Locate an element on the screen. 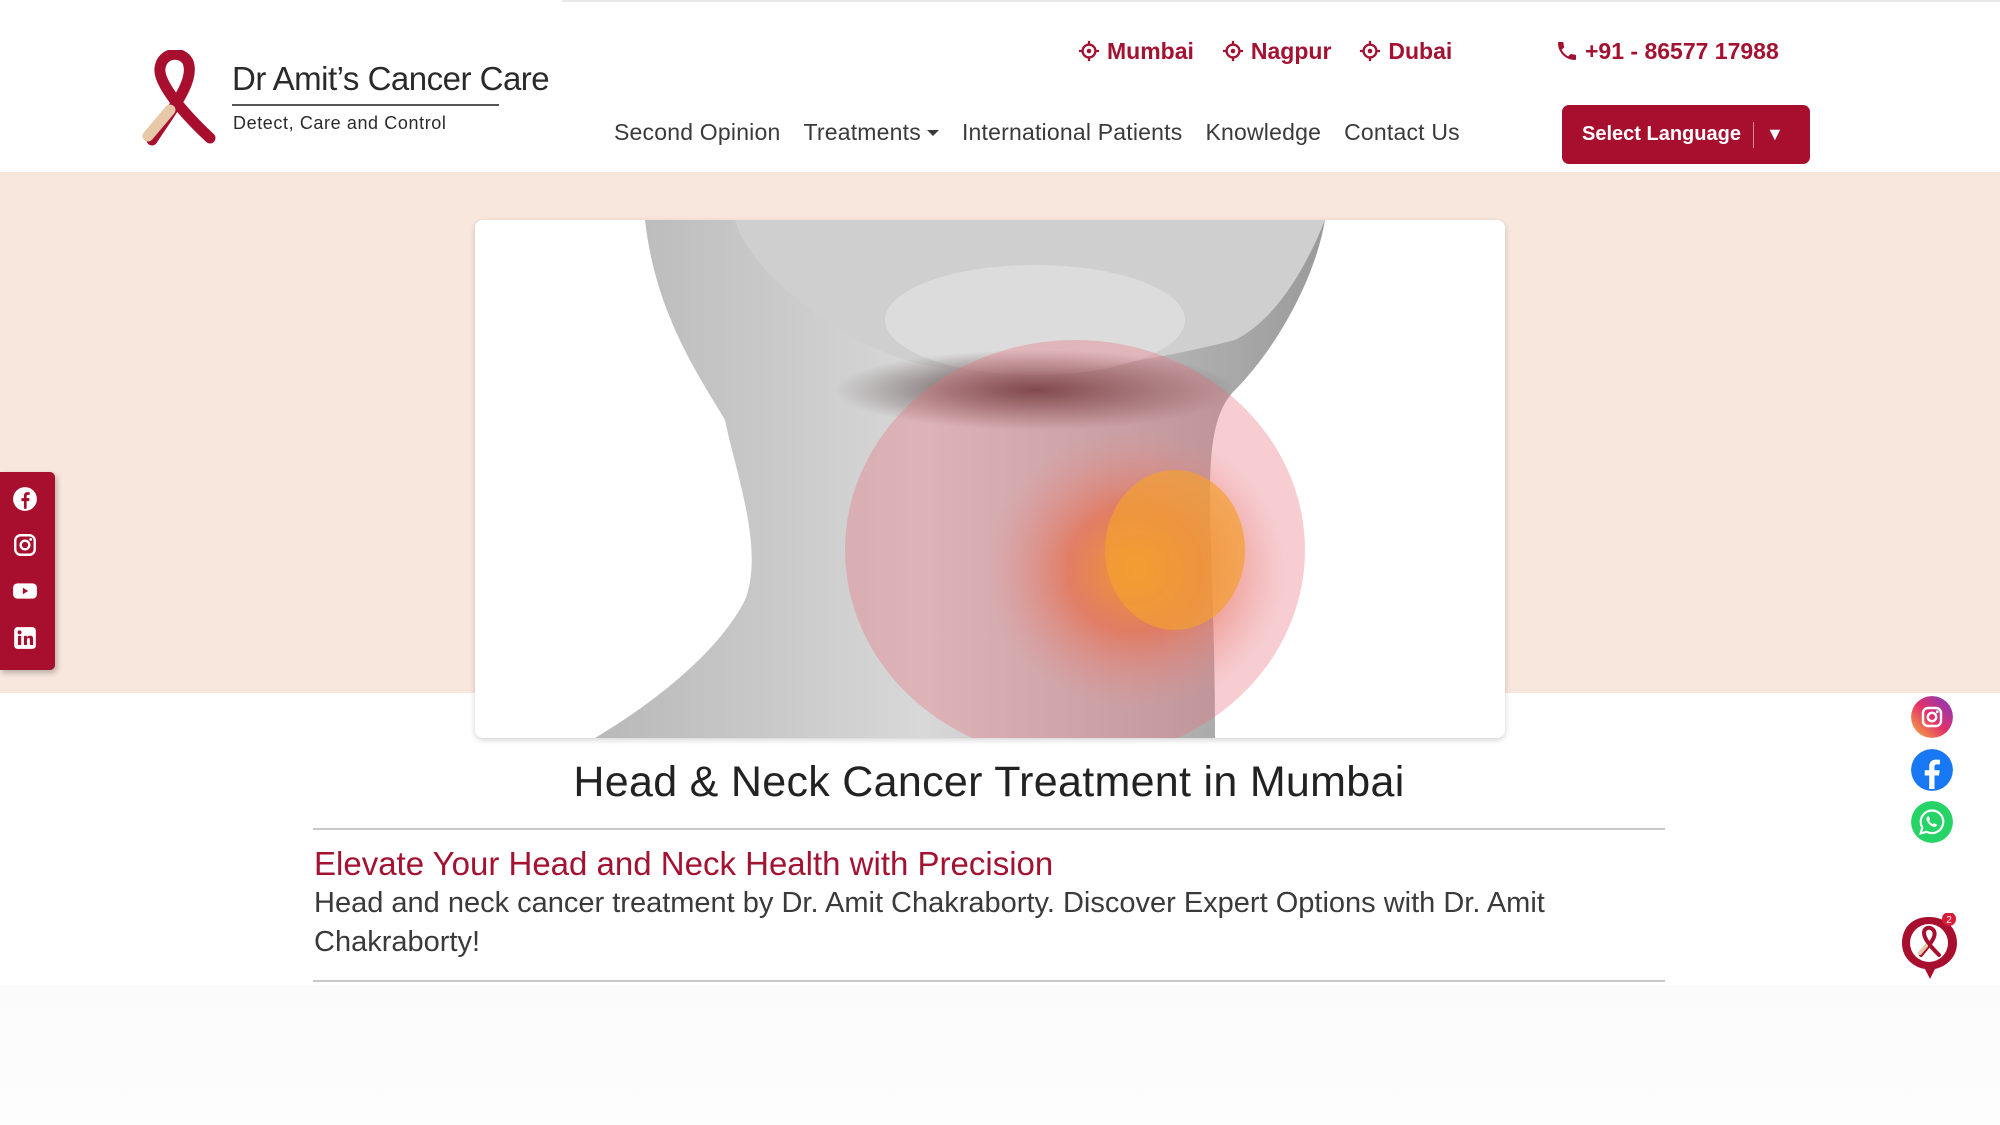 Image resolution: width=2000 pixels, height=1125 pixels. logo-title: Dr Amit’s Cancer Care is located at coordinates (391, 78).